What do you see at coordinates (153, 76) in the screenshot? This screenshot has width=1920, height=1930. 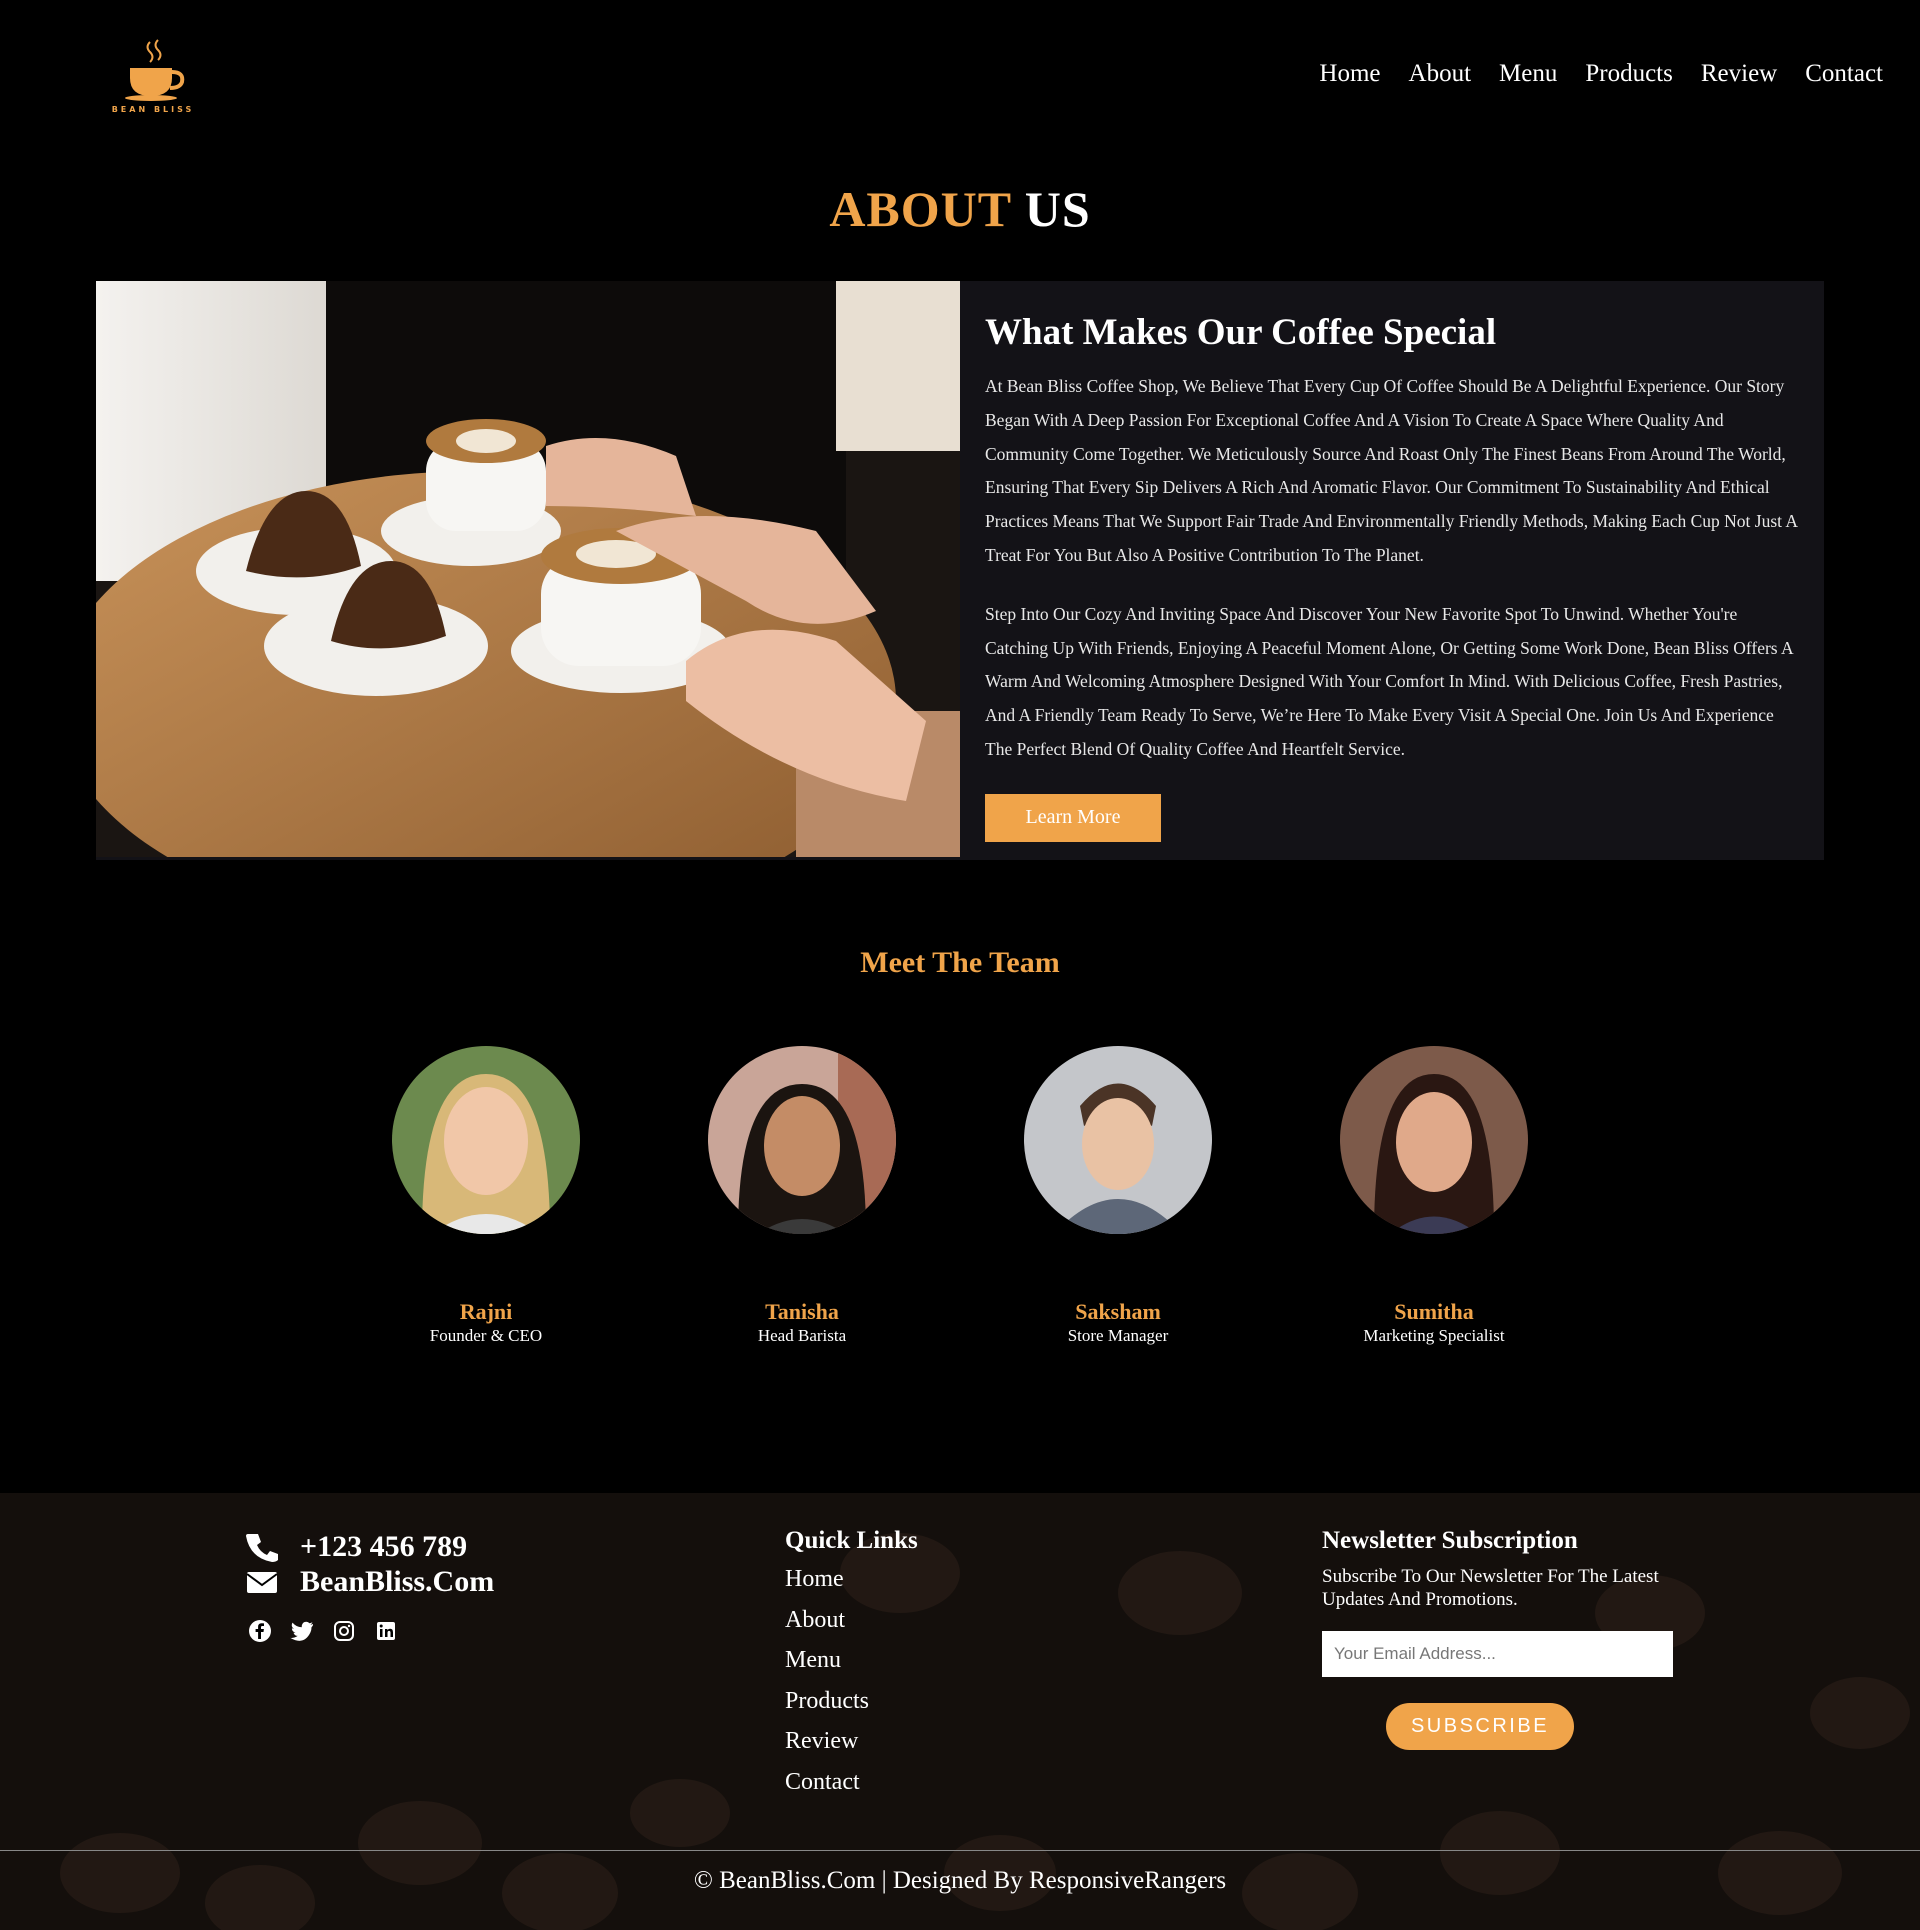 I see `bean-bliss-logo: BEAN BLISS` at bounding box center [153, 76].